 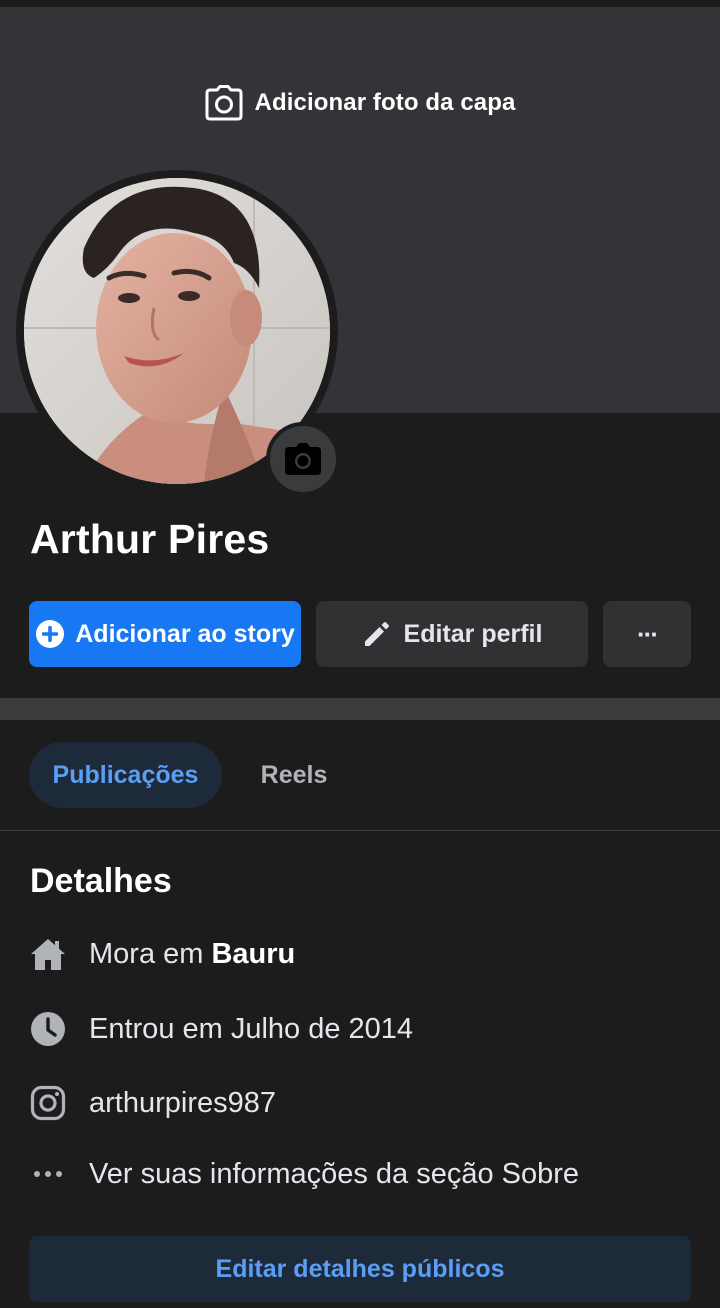 I want to click on detail-instagram: arthurpires987, so click(x=360, y=1103).